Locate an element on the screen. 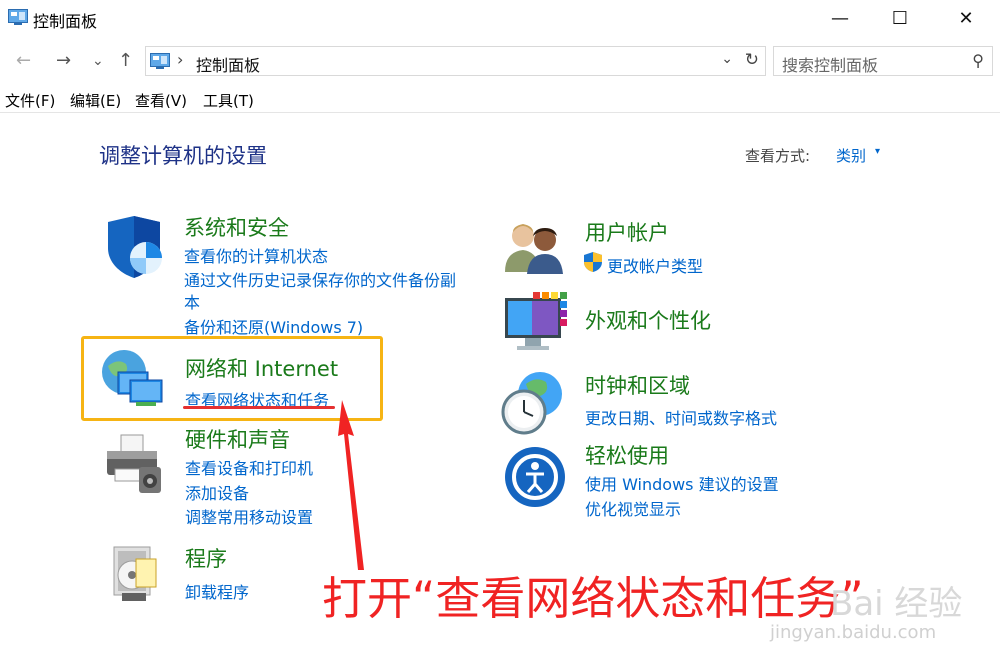  menu-bar: 文件(F) 编辑(E) 查看(V) 工具(T) is located at coordinates (500, 99).